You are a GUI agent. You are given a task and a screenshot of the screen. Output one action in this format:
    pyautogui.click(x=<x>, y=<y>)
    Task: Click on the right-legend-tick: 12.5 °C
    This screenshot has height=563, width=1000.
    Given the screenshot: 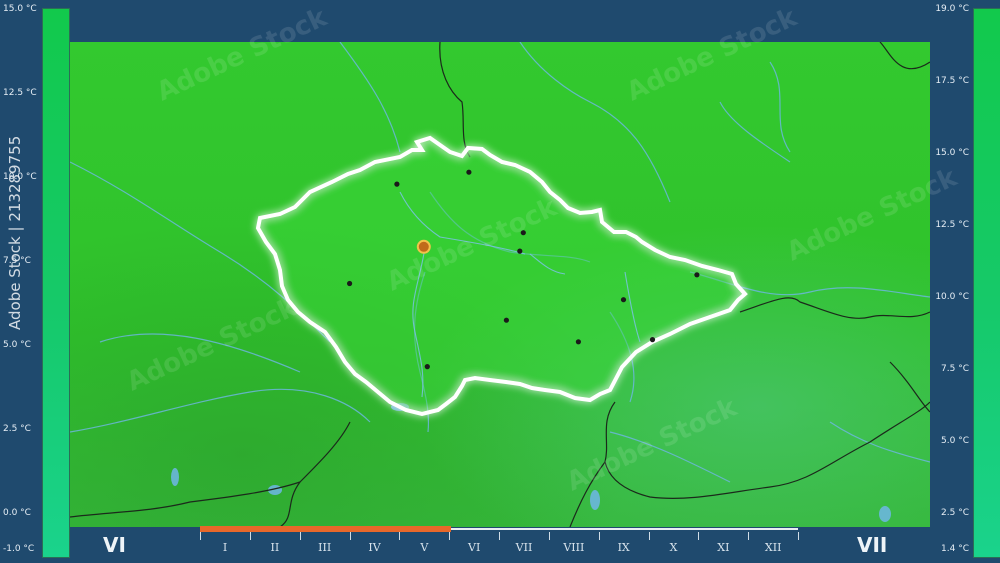 What is the action you would take?
    pyautogui.click(x=952, y=225)
    